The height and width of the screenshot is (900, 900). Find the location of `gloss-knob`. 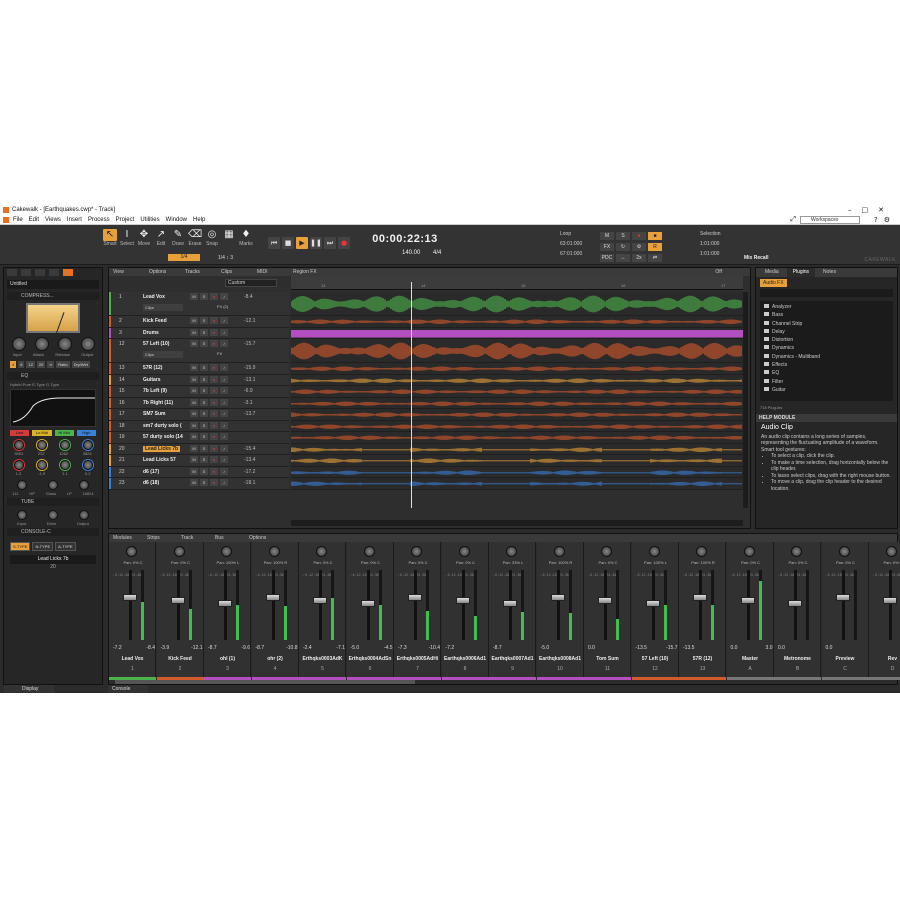

gloss-knob is located at coordinates (52, 485).